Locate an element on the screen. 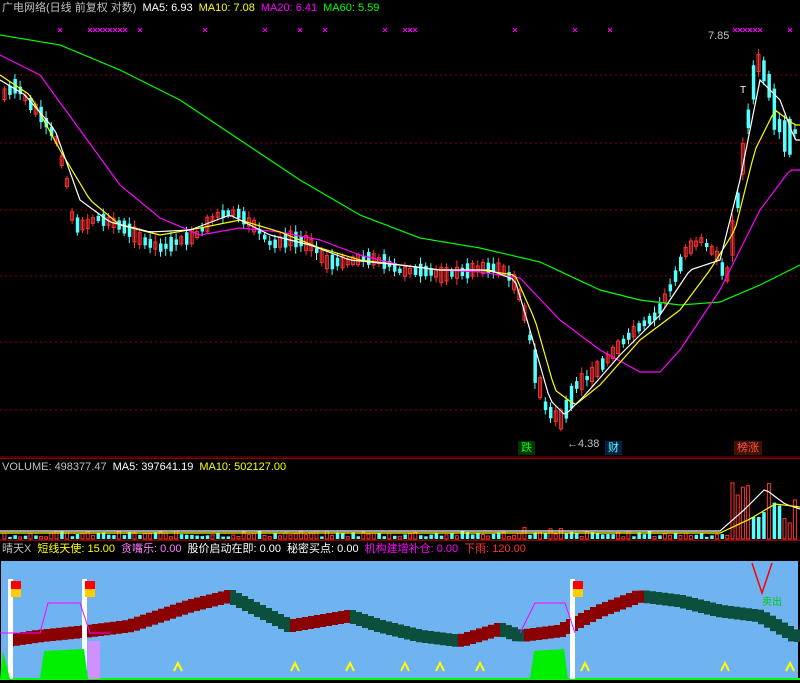 This screenshot has width=800, height=683. ma5-value: MA5: 6.93 is located at coordinates (167, 8).